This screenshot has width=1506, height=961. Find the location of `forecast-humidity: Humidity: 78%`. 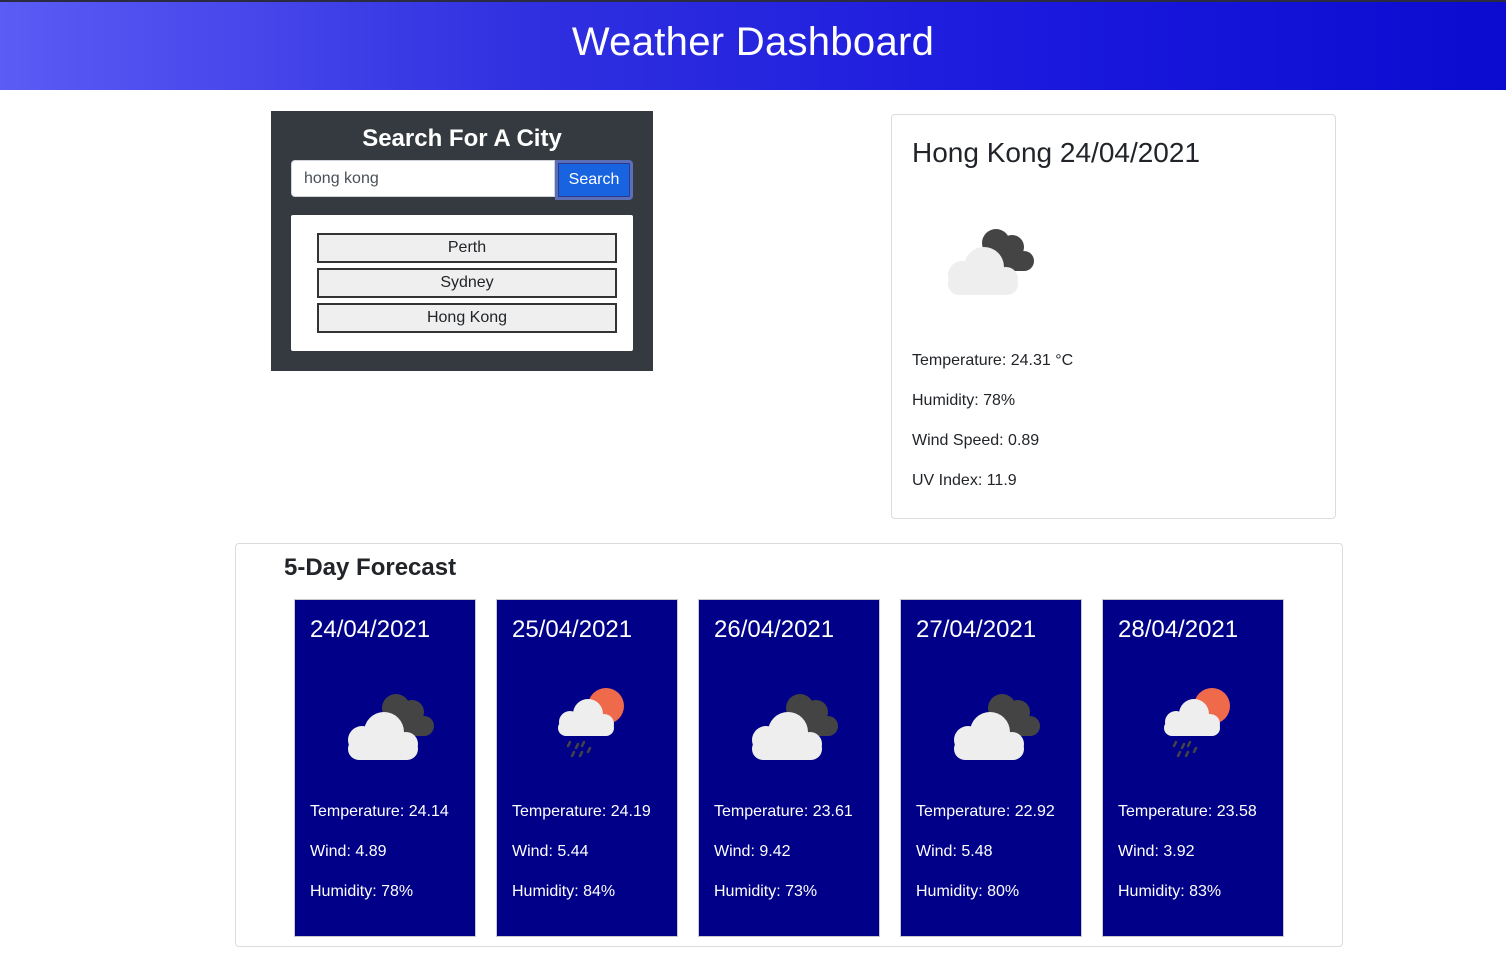

forecast-humidity: Humidity: 78% is located at coordinates (362, 891).